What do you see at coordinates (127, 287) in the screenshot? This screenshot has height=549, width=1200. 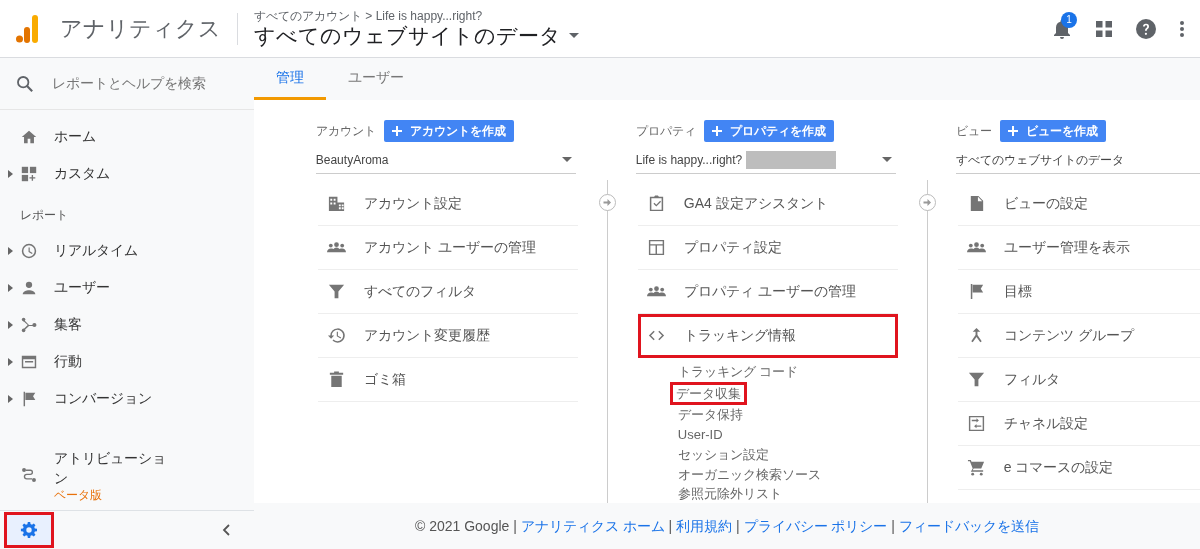 I see `nav-item: ユーザー` at bounding box center [127, 287].